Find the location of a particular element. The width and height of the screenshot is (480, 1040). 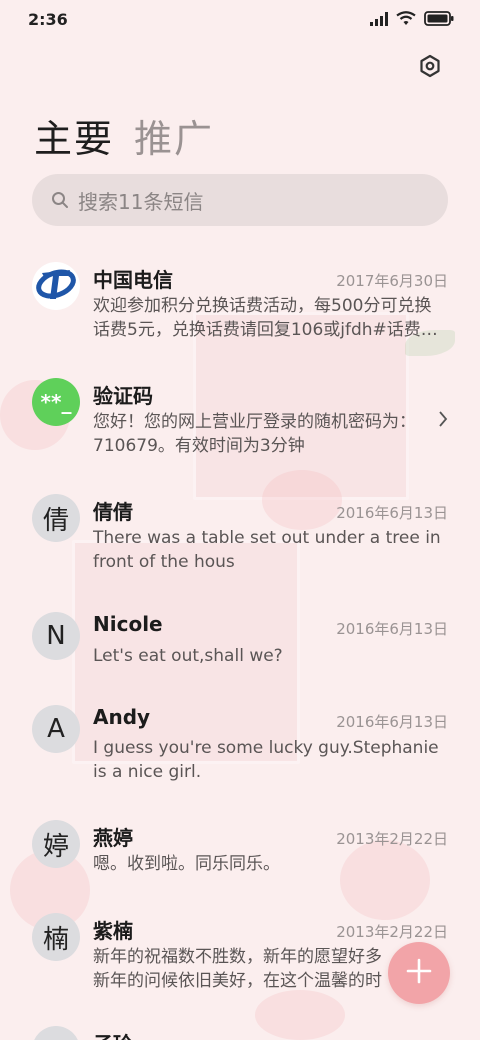

contact-name: Andy is located at coordinates (122, 717).